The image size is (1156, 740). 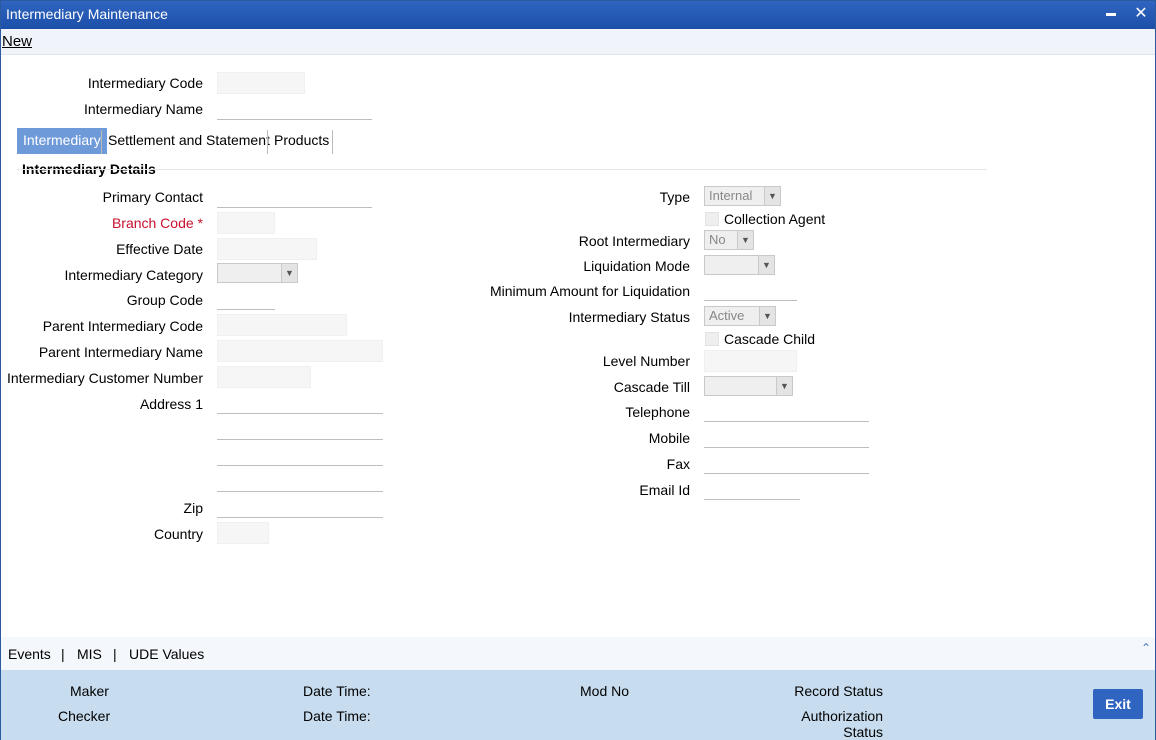 I want to click on intermediary-customer-number-input, so click(x=264, y=377).